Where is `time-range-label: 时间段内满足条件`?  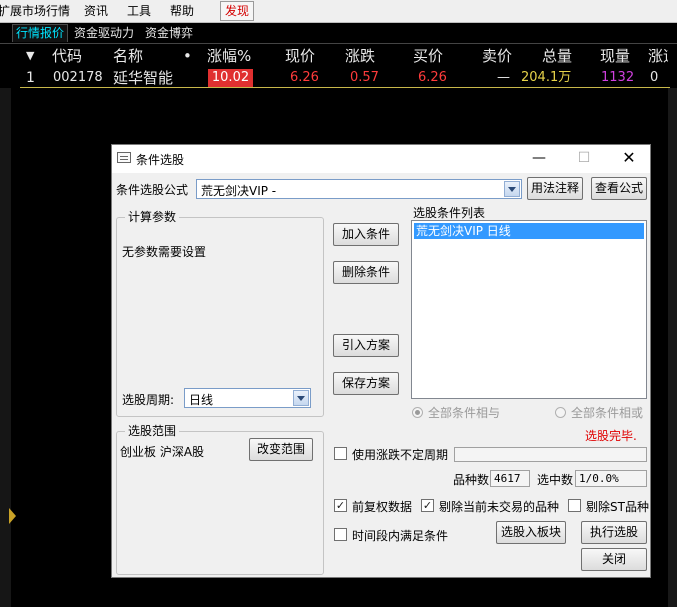 time-range-label: 时间段内满足条件 is located at coordinates (400, 536).